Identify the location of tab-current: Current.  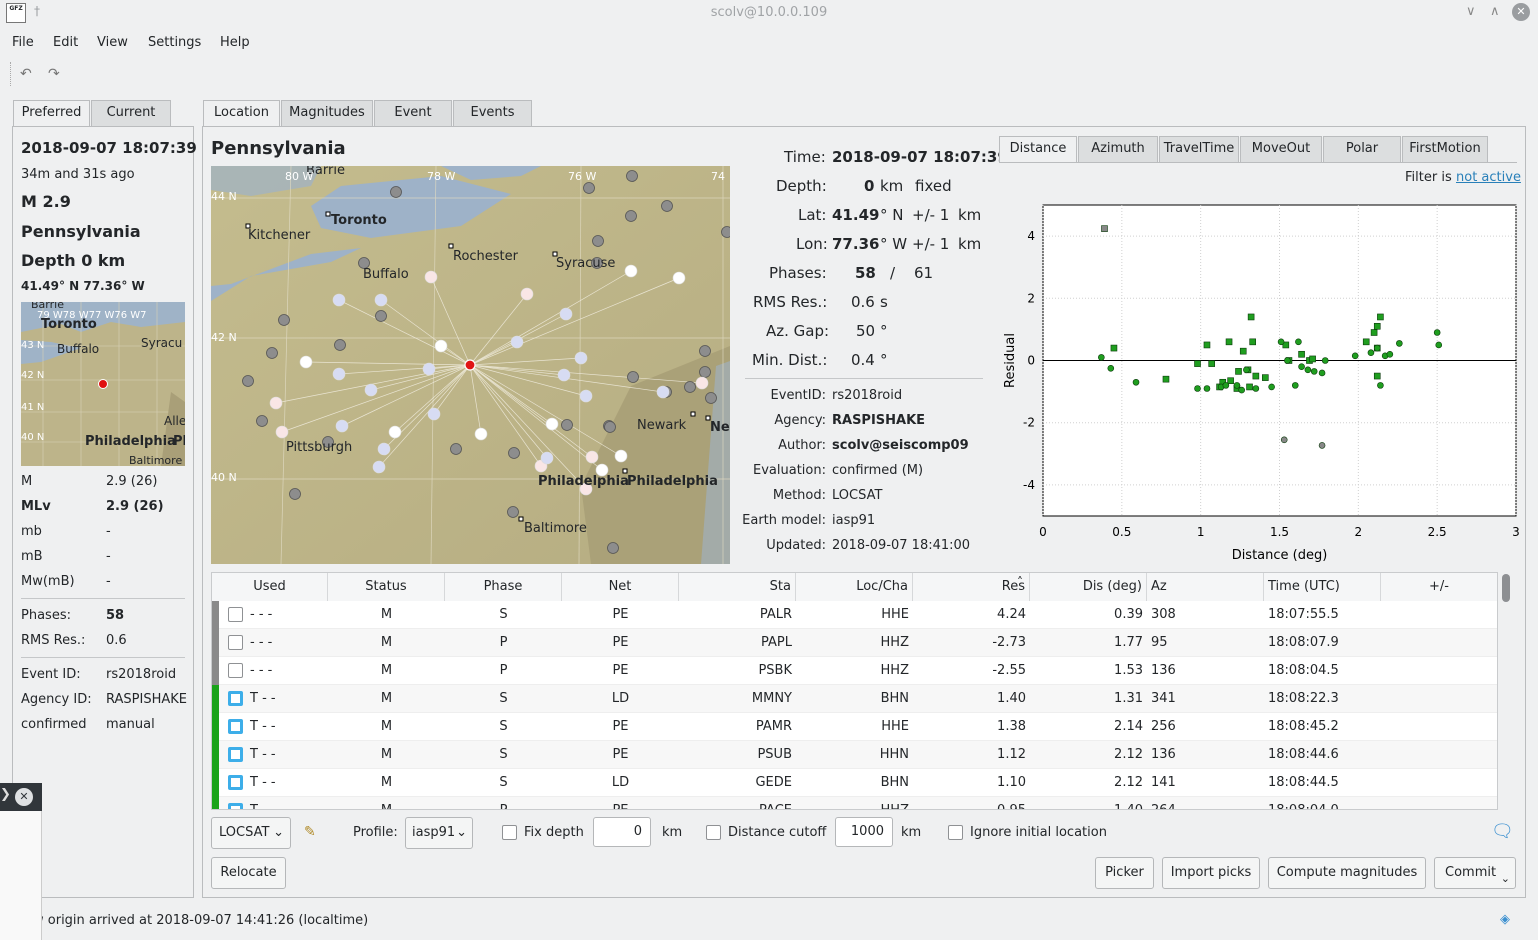
(131, 113).